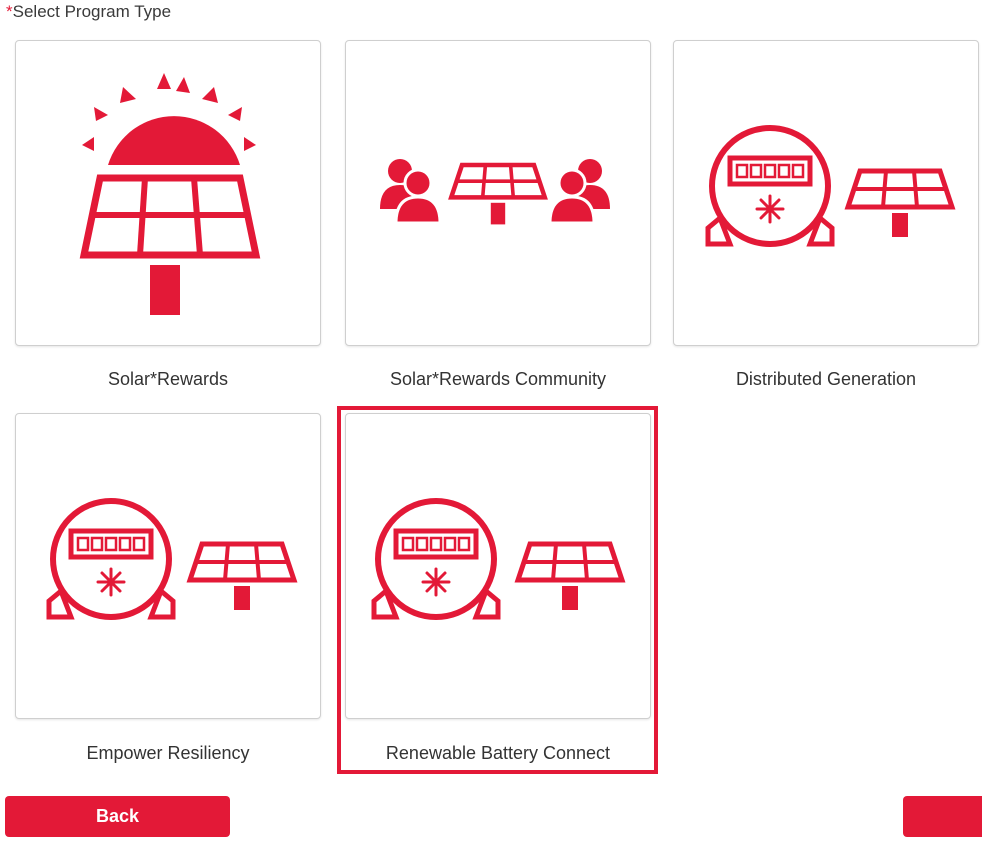  What do you see at coordinates (168, 379) in the screenshot?
I see `program-label-solar-rewards: Solar*Rewards` at bounding box center [168, 379].